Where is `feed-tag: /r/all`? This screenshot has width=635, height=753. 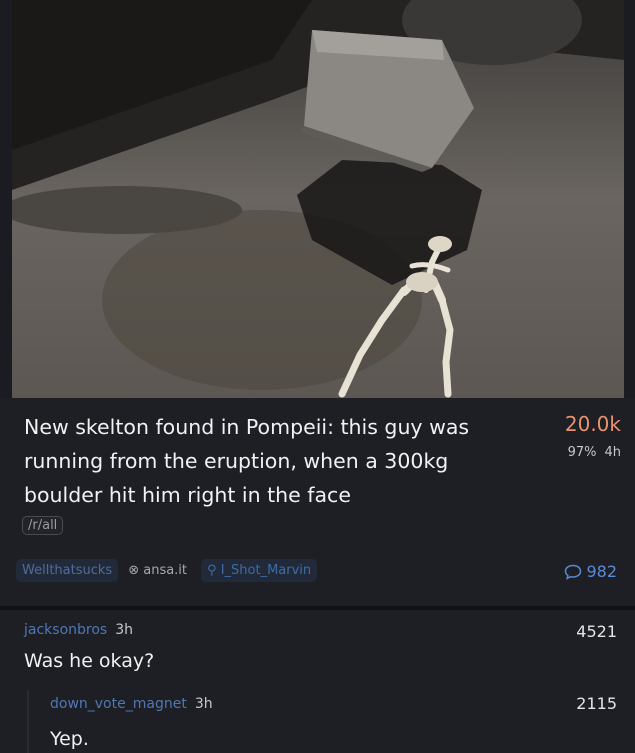 feed-tag: /r/all is located at coordinates (43, 525).